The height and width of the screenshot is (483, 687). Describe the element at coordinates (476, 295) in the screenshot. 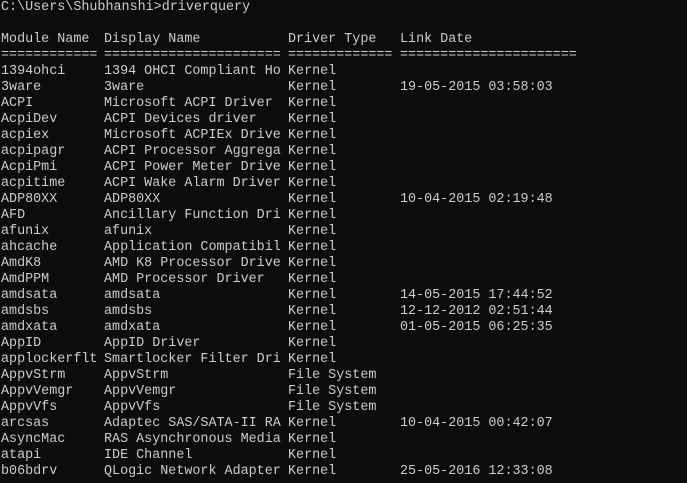

I see `cell-link-date: 14-05-2015 17:44:52` at that location.